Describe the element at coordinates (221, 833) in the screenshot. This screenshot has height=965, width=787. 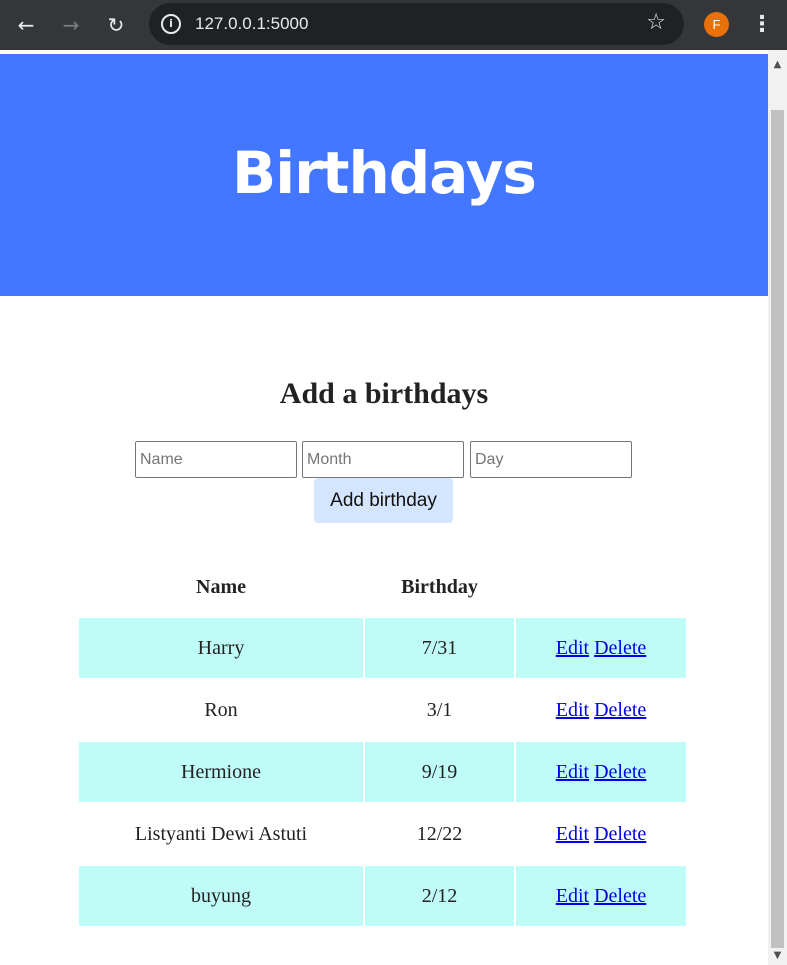
I see `name-cell: Listyanti Dewi Astuti` at that location.